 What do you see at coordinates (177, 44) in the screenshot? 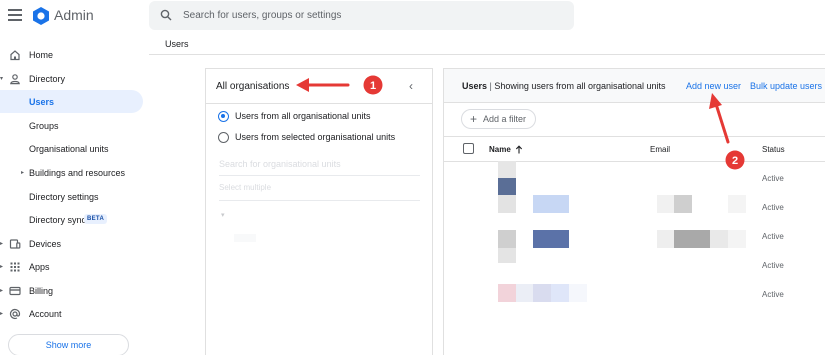
I see `breadcrumb: Users` at bounding box center [177, 44].